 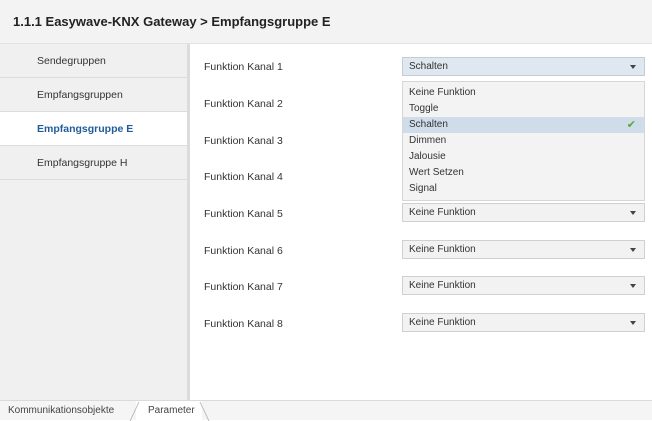 What do you see at coordinates (93, 129) in the screenshot?
I see `sidebar-item-empfangsgruppe-e: Empfangsgruppe E` at bounding box center [93, 129].